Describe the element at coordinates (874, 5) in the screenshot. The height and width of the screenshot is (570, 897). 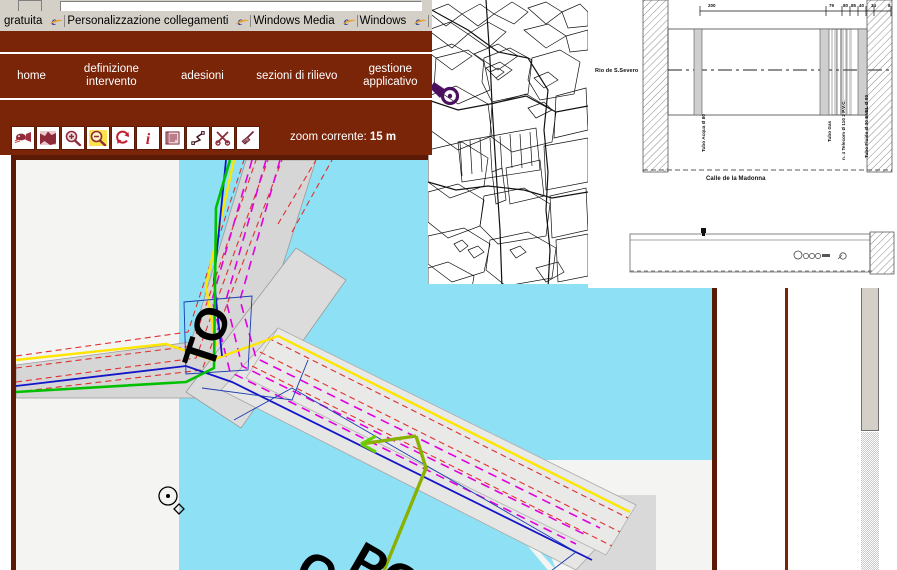
I see `dimension-value-5: 34` at that location.